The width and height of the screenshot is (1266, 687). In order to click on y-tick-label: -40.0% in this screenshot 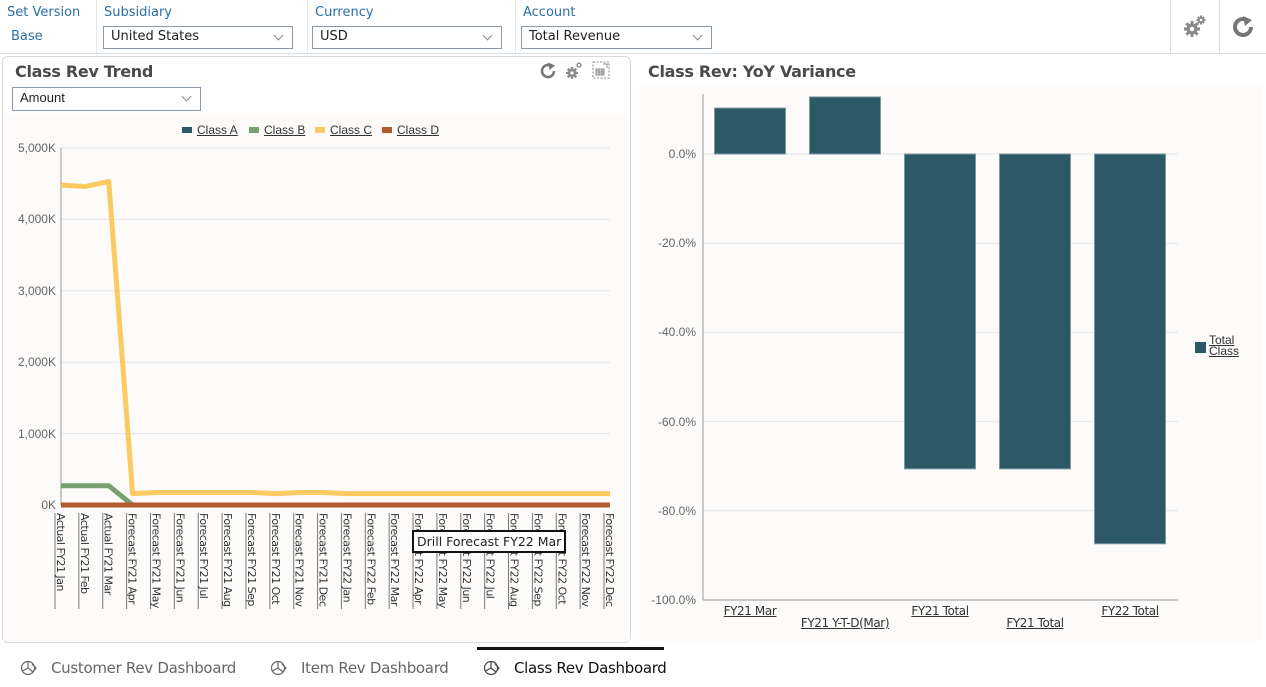, I will do `click(676, 332)`.